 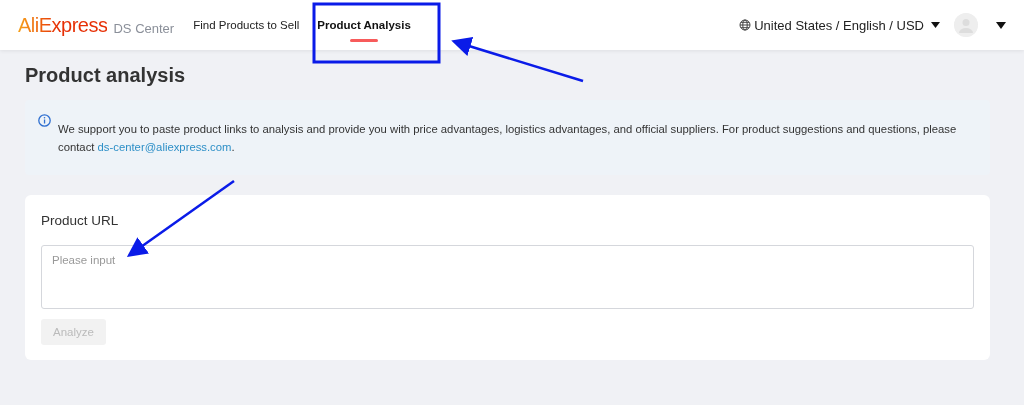 I want to click on field-label: Product URL, so click(x=80, y=220).